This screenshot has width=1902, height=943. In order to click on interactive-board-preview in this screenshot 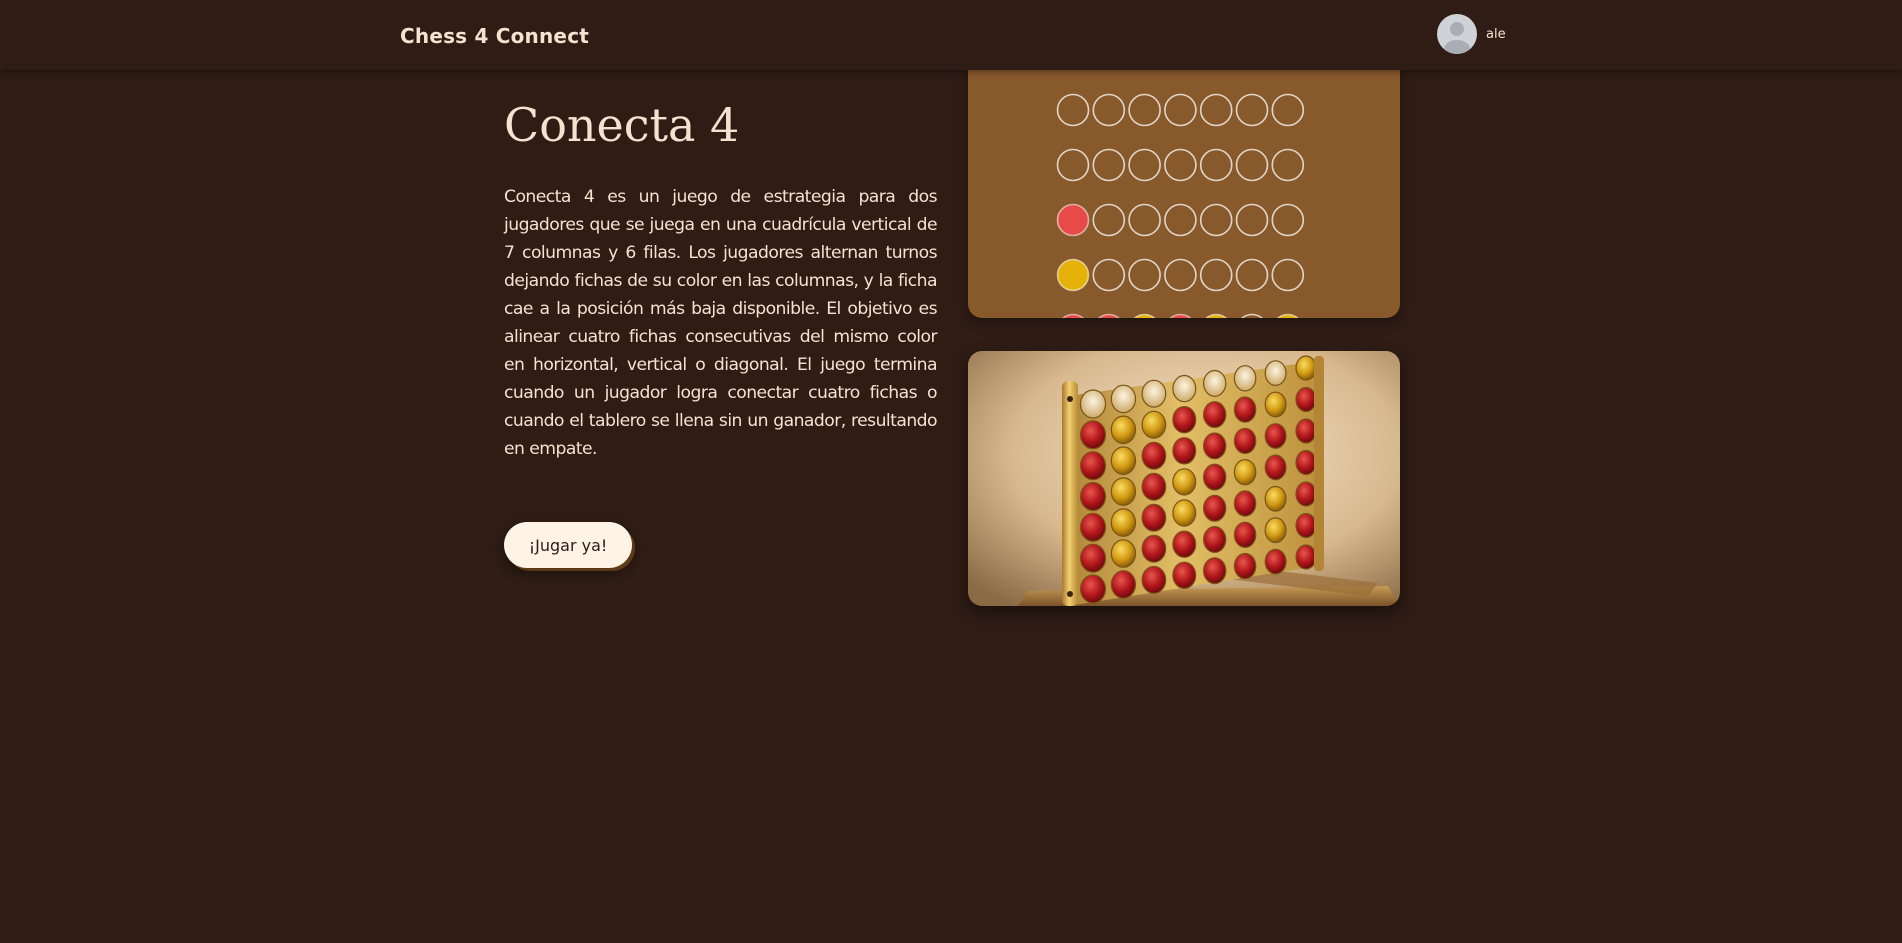, I will do `click(1184, 193)`.